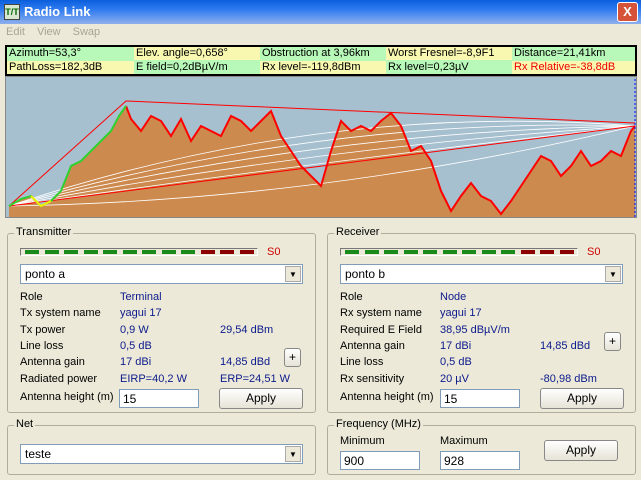 The image size is (641, 480). What do you see at coordinates (365, 274) in the screenshot?
I see `rx-site-value: ponto b` at bounding box center [365, 274].